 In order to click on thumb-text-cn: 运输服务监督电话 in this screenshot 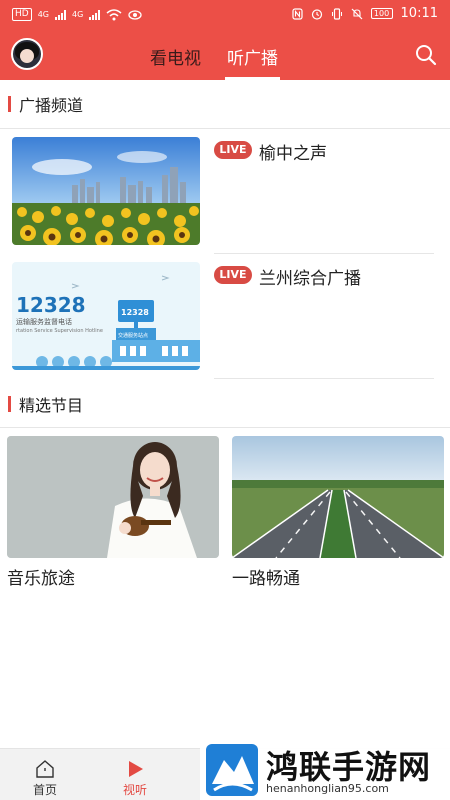, I will do `click(44, 321)`.